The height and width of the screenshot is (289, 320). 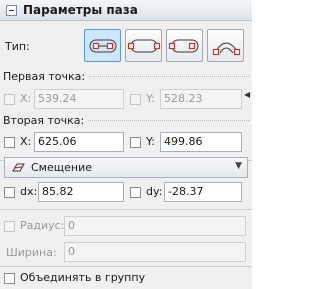 I want to click on panel-header: Параметры паза, so click(x=126, y=10).